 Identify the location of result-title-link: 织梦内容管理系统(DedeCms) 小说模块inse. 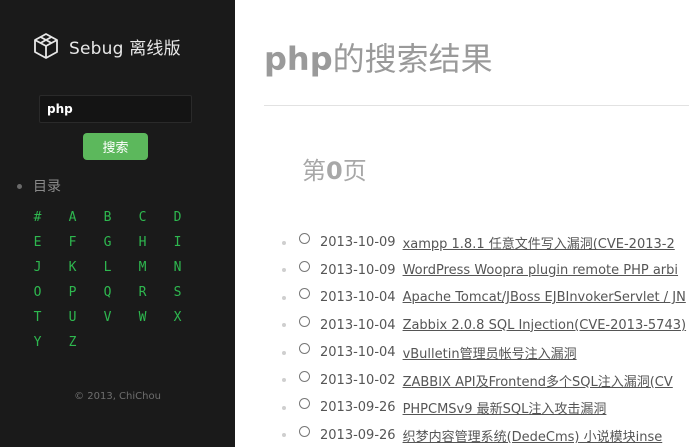
(533, 435).